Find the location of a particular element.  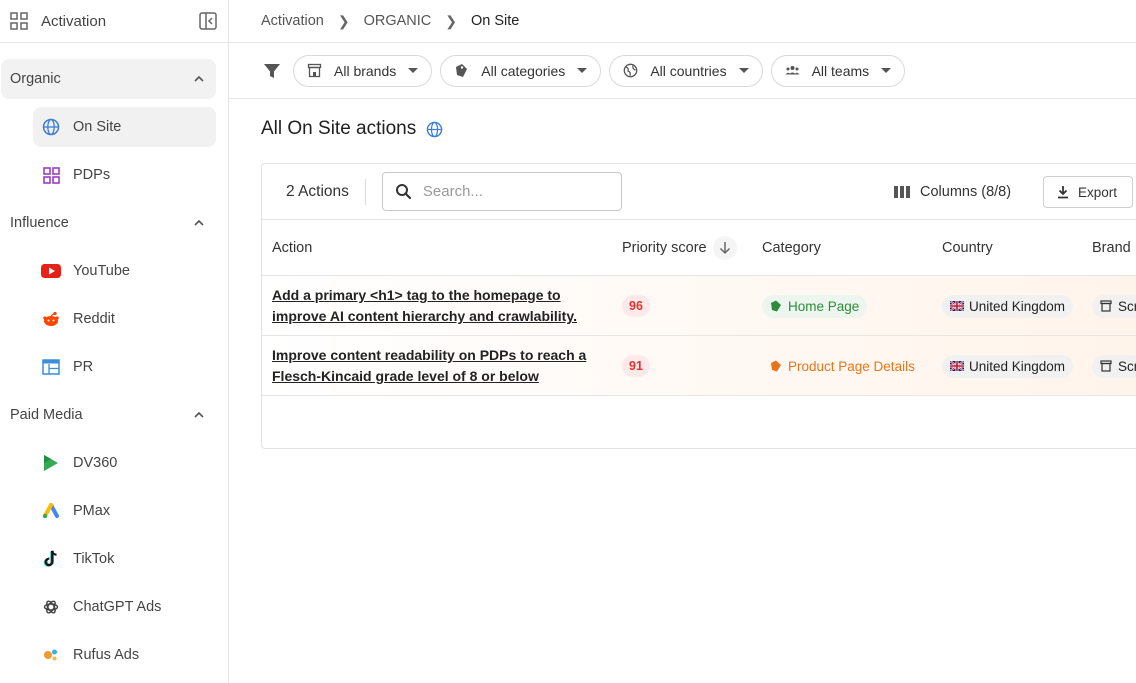

people-icon is located at coordinates (792, 70).